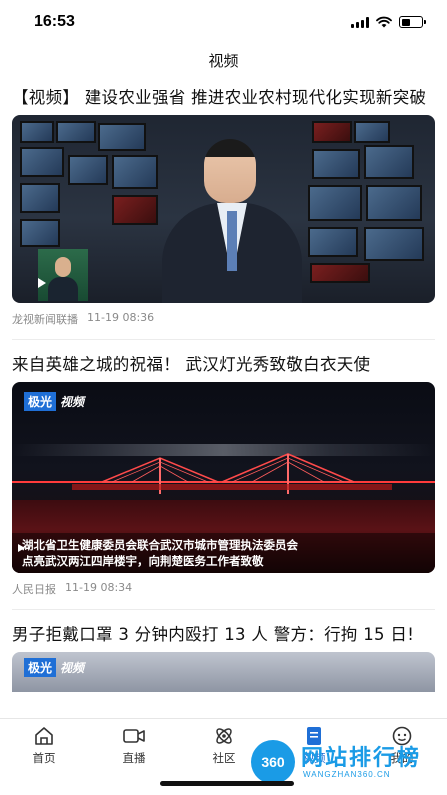  What do you see at coordinates (232, 220) in the screenshot?
I see `news-anchor` at bounding box center [232, 220].